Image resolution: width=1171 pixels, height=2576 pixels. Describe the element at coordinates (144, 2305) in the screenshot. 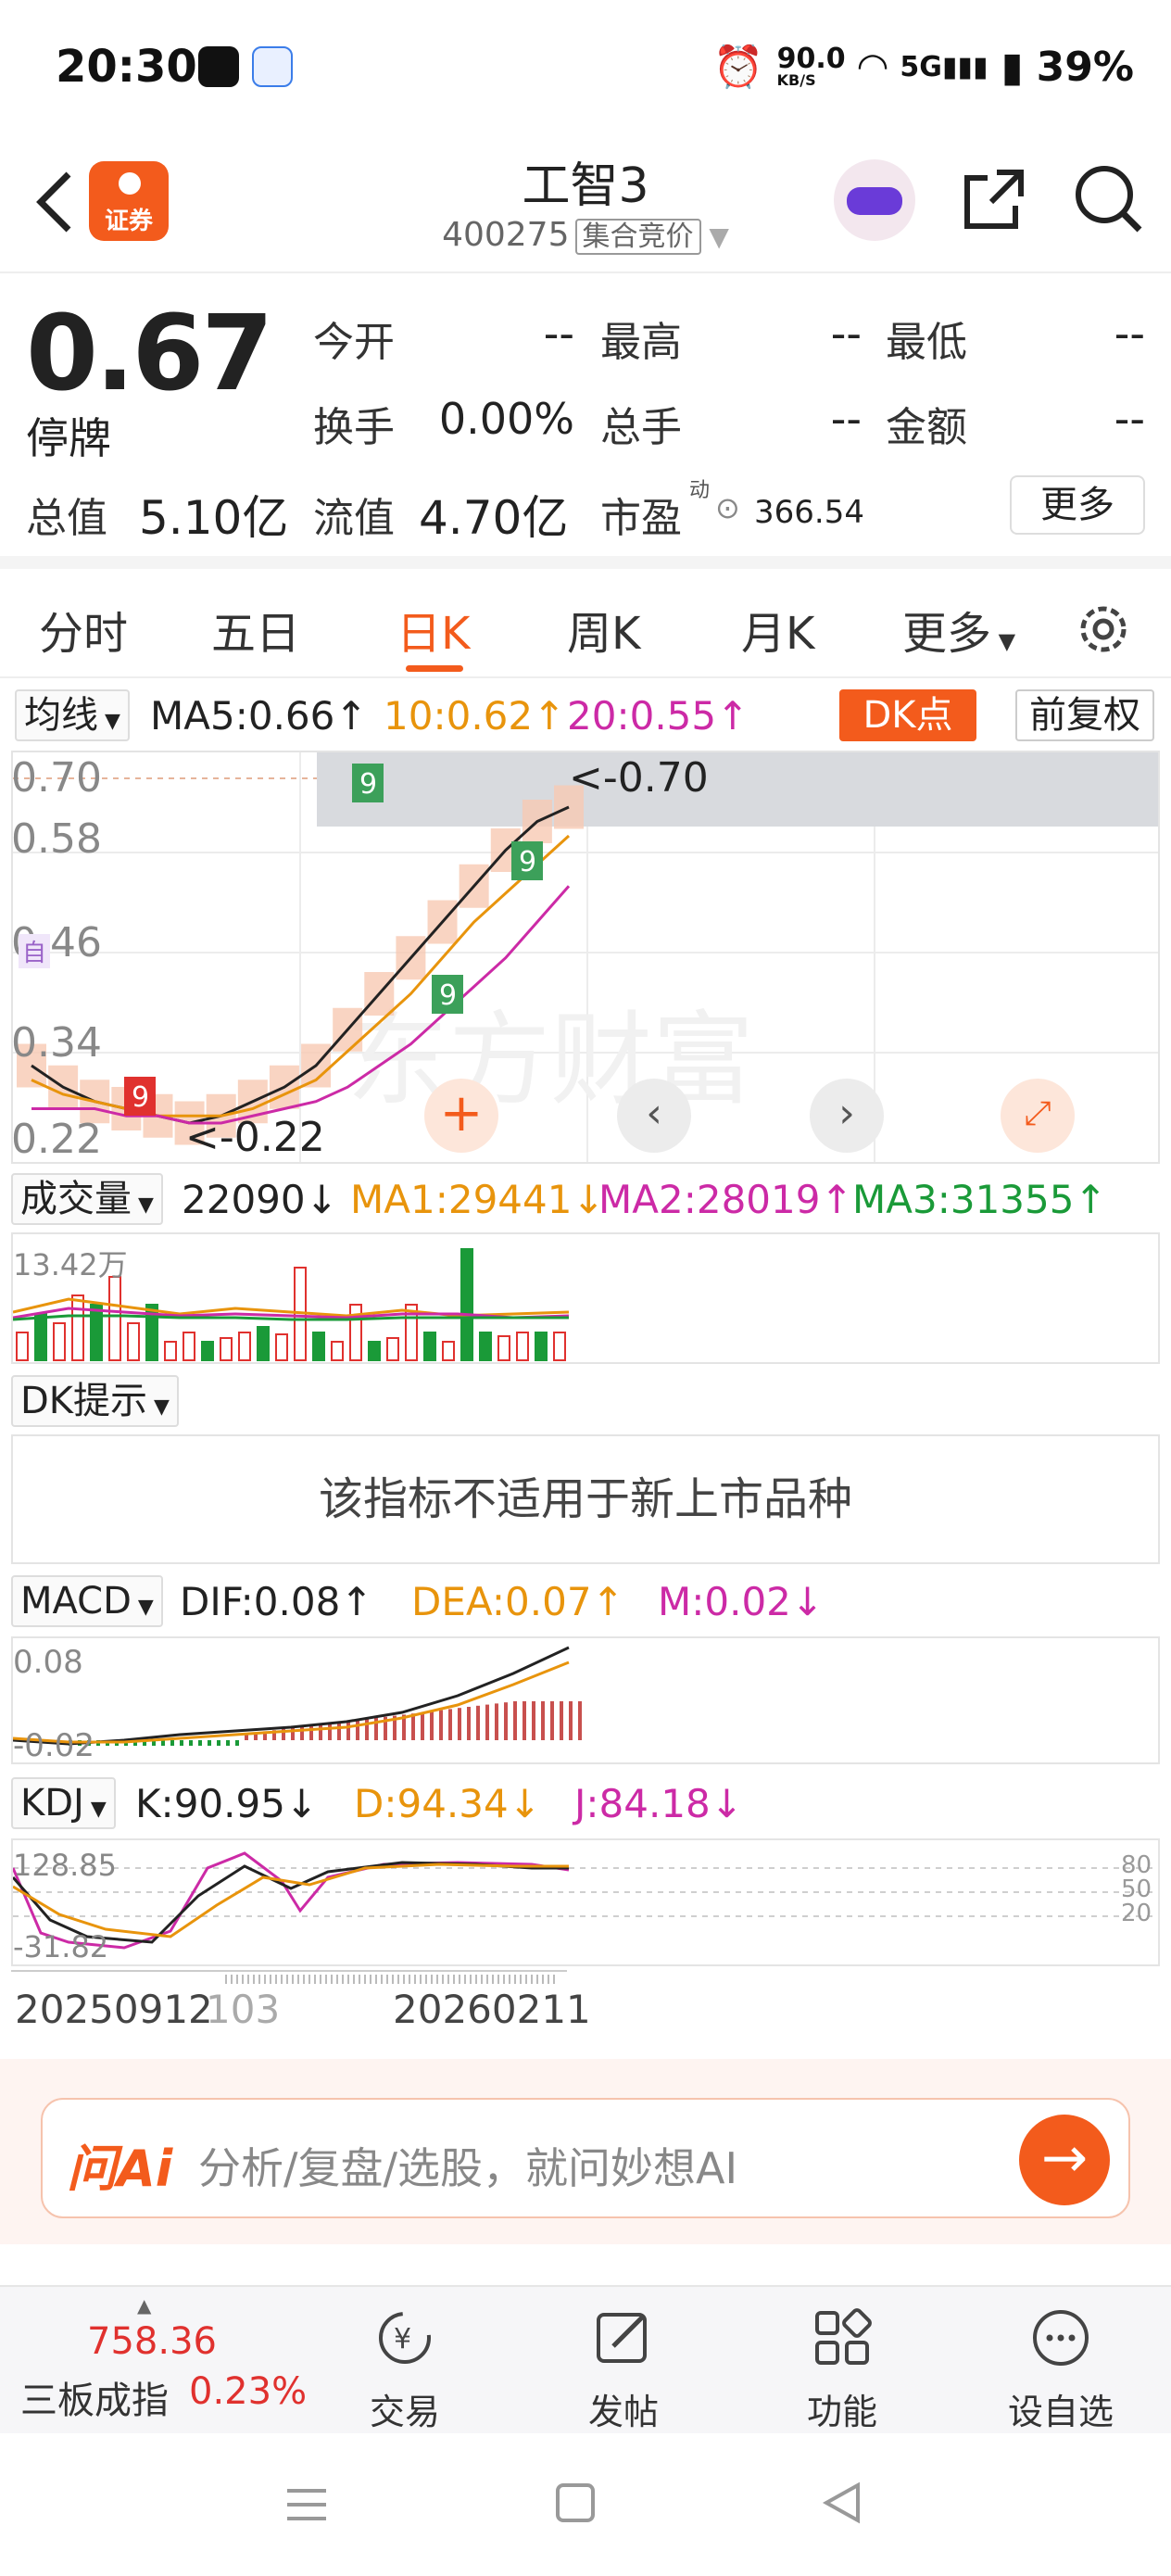

I see `caret-up-icon: ▲` at that location.